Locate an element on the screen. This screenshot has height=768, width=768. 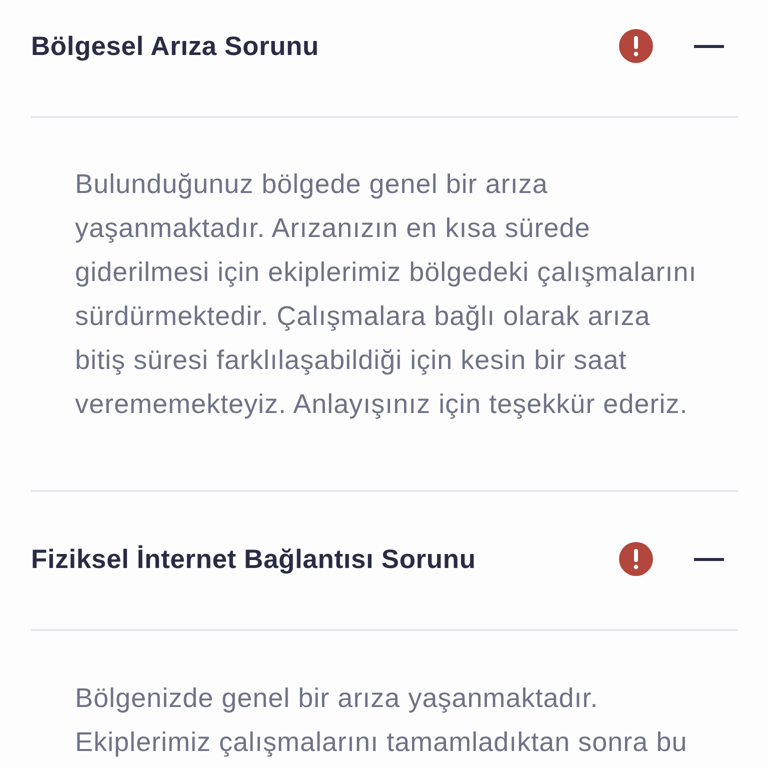
description-text: Bölgenizde genel bir arıza yaşanmaktadır. Ekiplerimiz çalışmalarını tamamladıktan sonra bu is located at coordinates (381, 720).